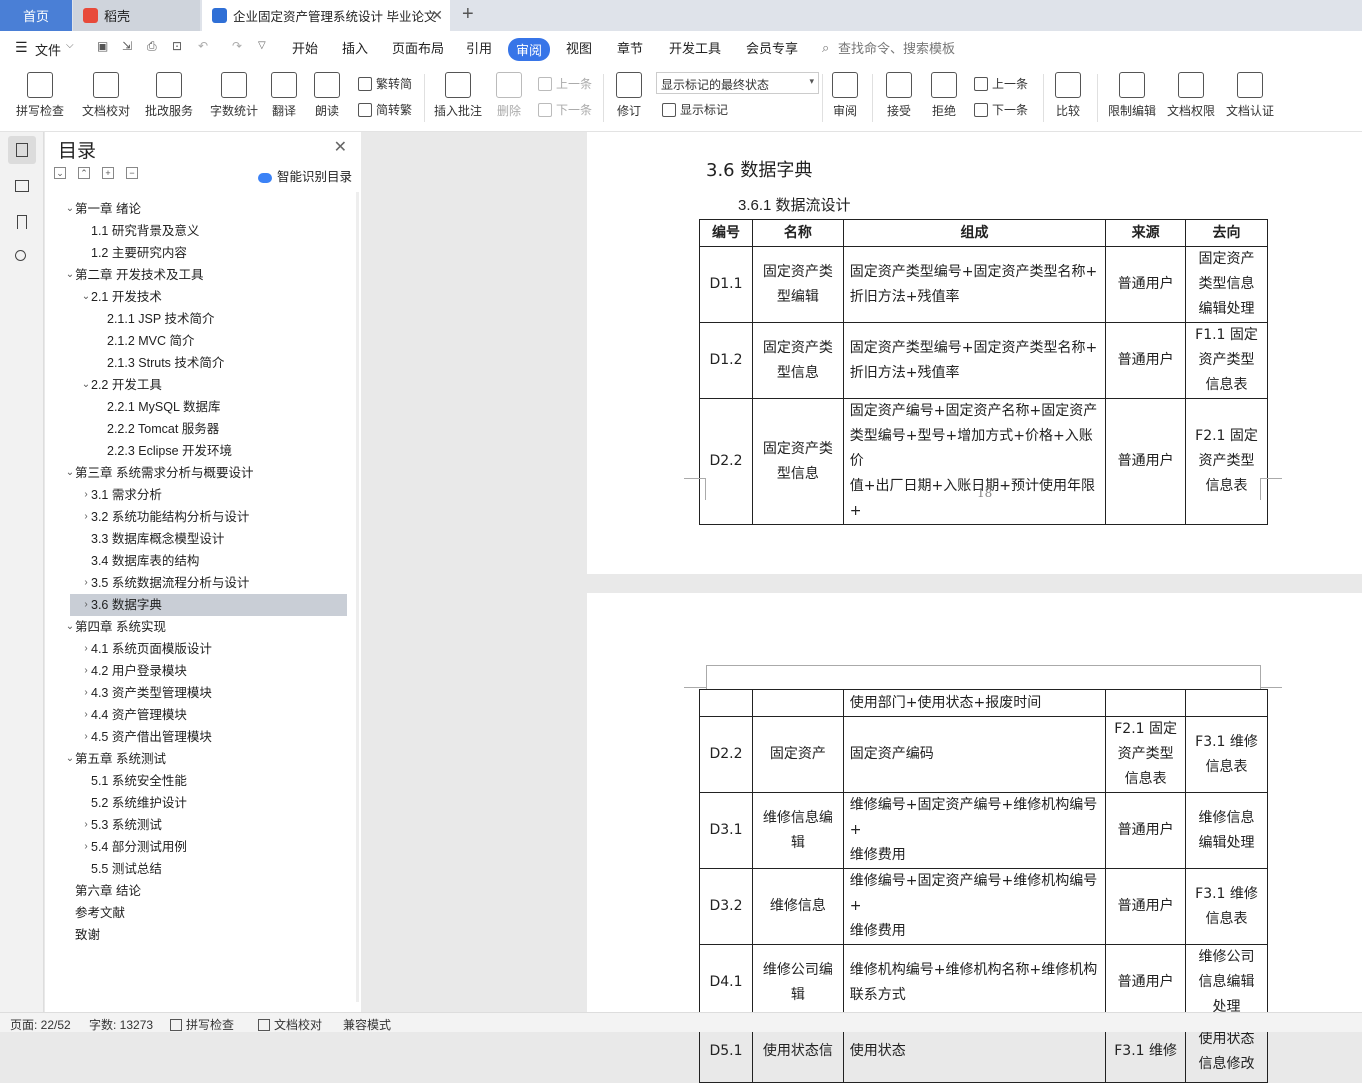 The height and width of the screenshot is (1083, 1362). Describe the element at coordinates (22, 186) in the screenshot. I see `chapter-nav-icon` at that location.